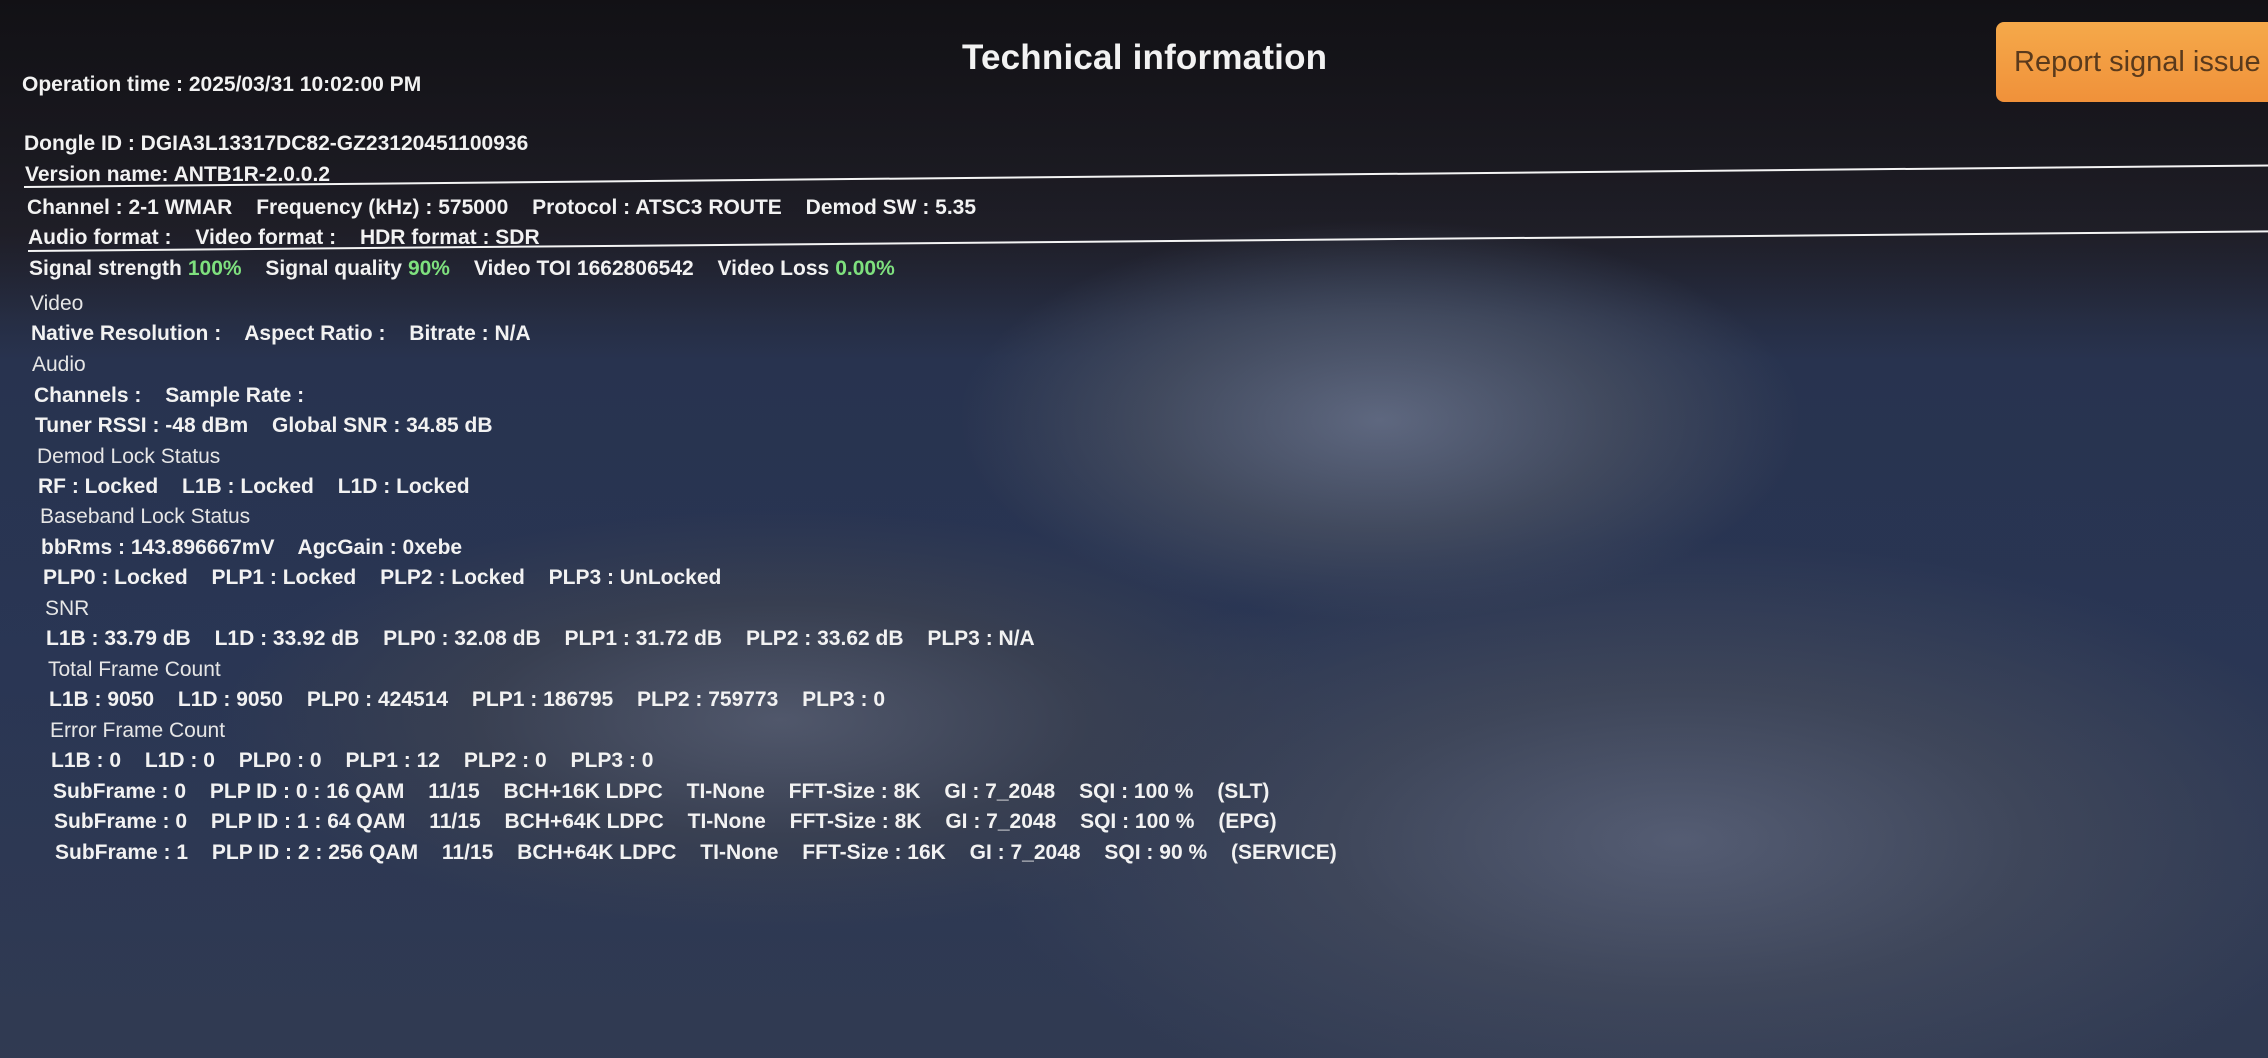 Image resolution: width=2268 pixels, height=1058 pixels. Describe the element at coordinates (102, 699) in the screenshot. I see `total-l1b: L1B : 9050` at that location.